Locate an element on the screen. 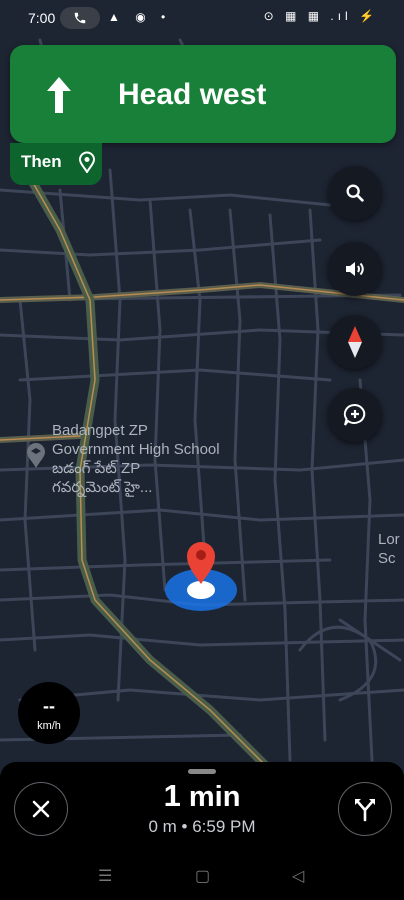 This screenshot has width=404, height=900. route-fork-icon is located at coordinates (365, 810).